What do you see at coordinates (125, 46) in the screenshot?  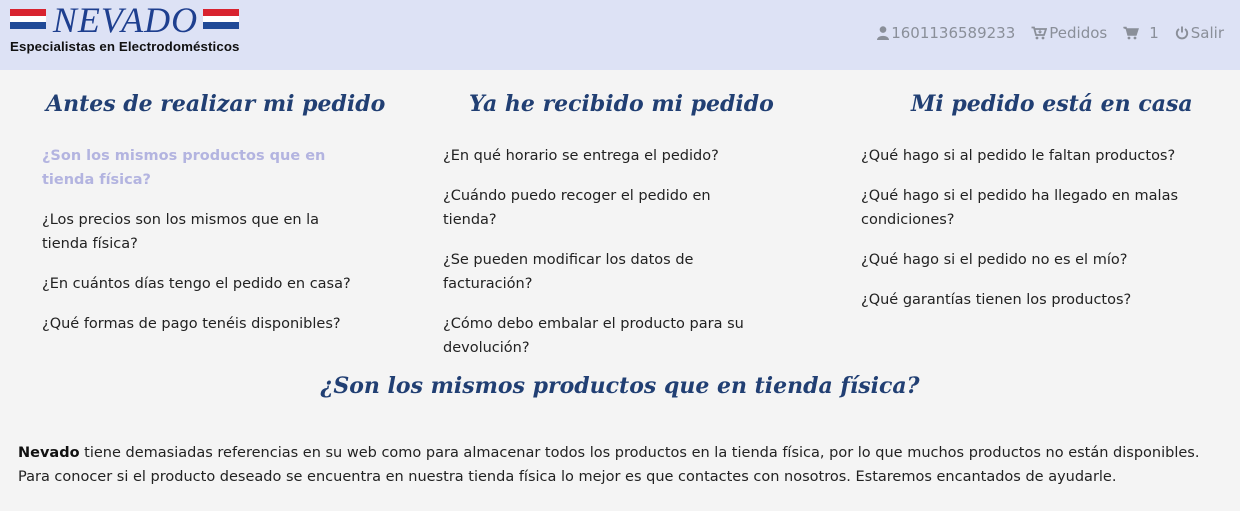 I see `logo-tagline: Especialistas en Electrodomésticos` at bounding box center [125, 46].